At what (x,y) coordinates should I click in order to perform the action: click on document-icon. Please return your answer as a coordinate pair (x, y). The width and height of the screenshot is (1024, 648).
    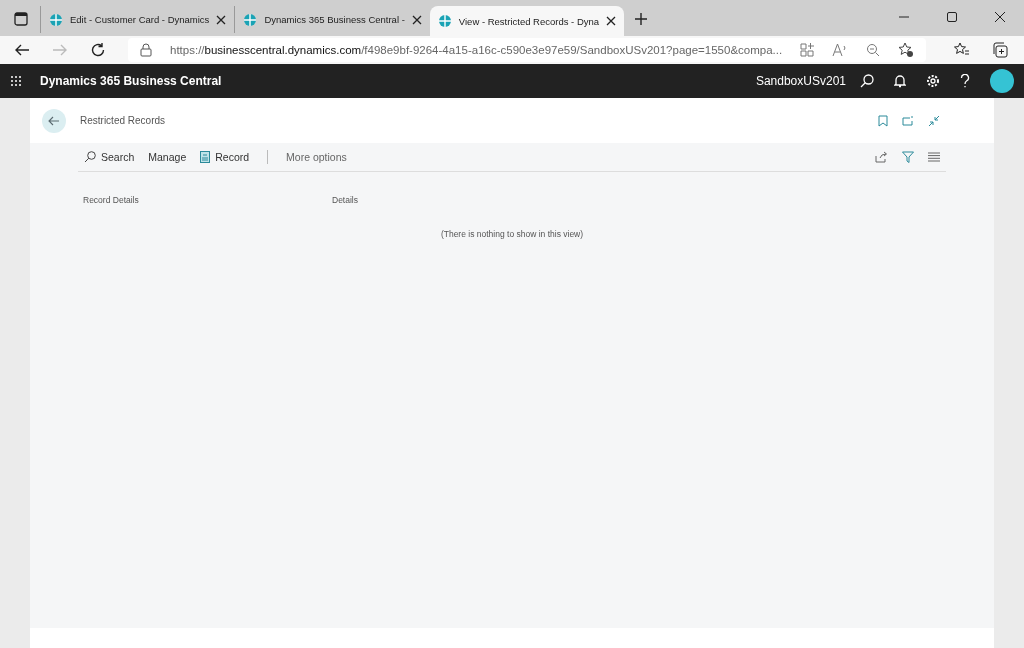
    Looking at the image, I should click on (205, 157).